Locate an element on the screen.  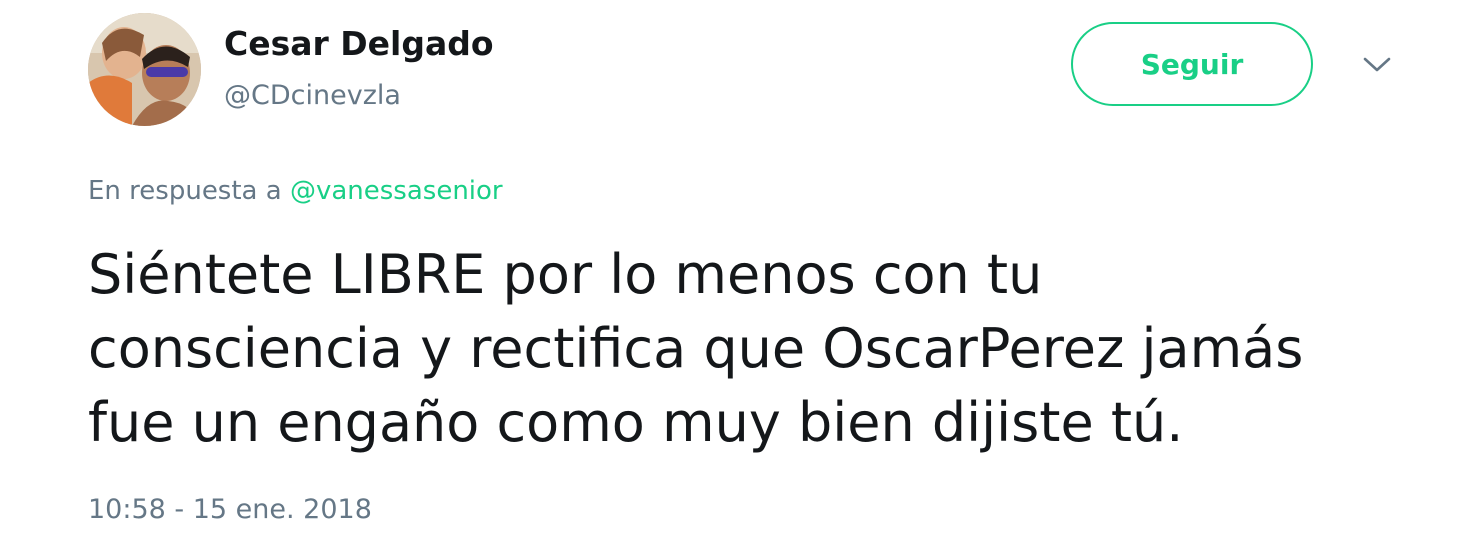
reply-context: En respuesta a @vanessasenior is located at coordinates (295, 191).